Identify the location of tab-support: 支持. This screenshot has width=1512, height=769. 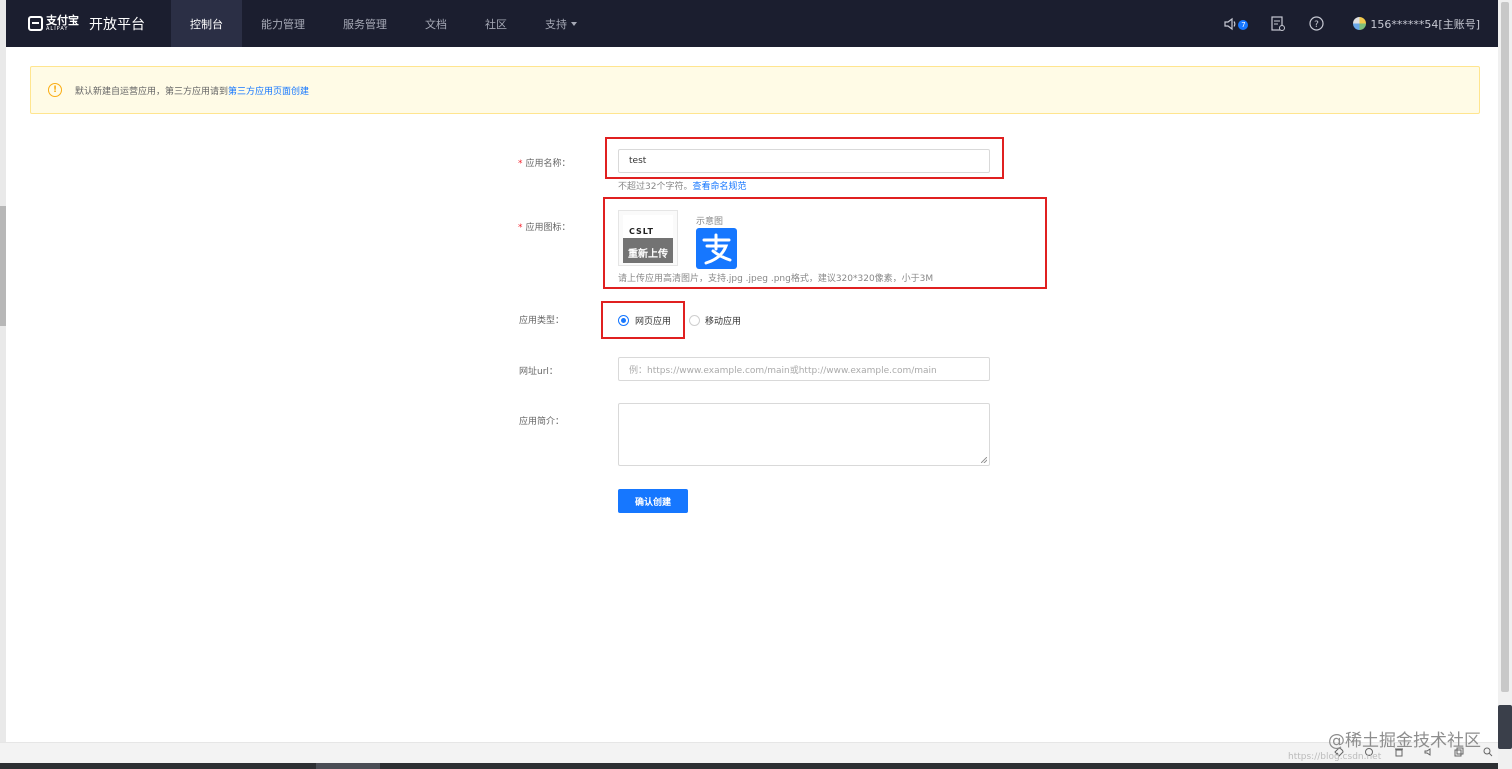
(561, 23).